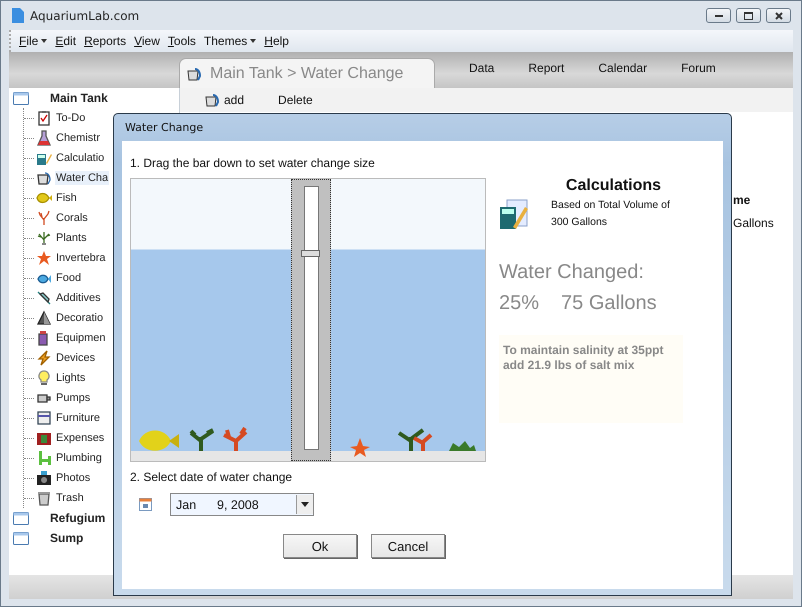 This screenshot has width=802, height=607. Describe the element at coordinates (82, 178) in the screenshot. I see `tree-item: Water Cha` at that location.